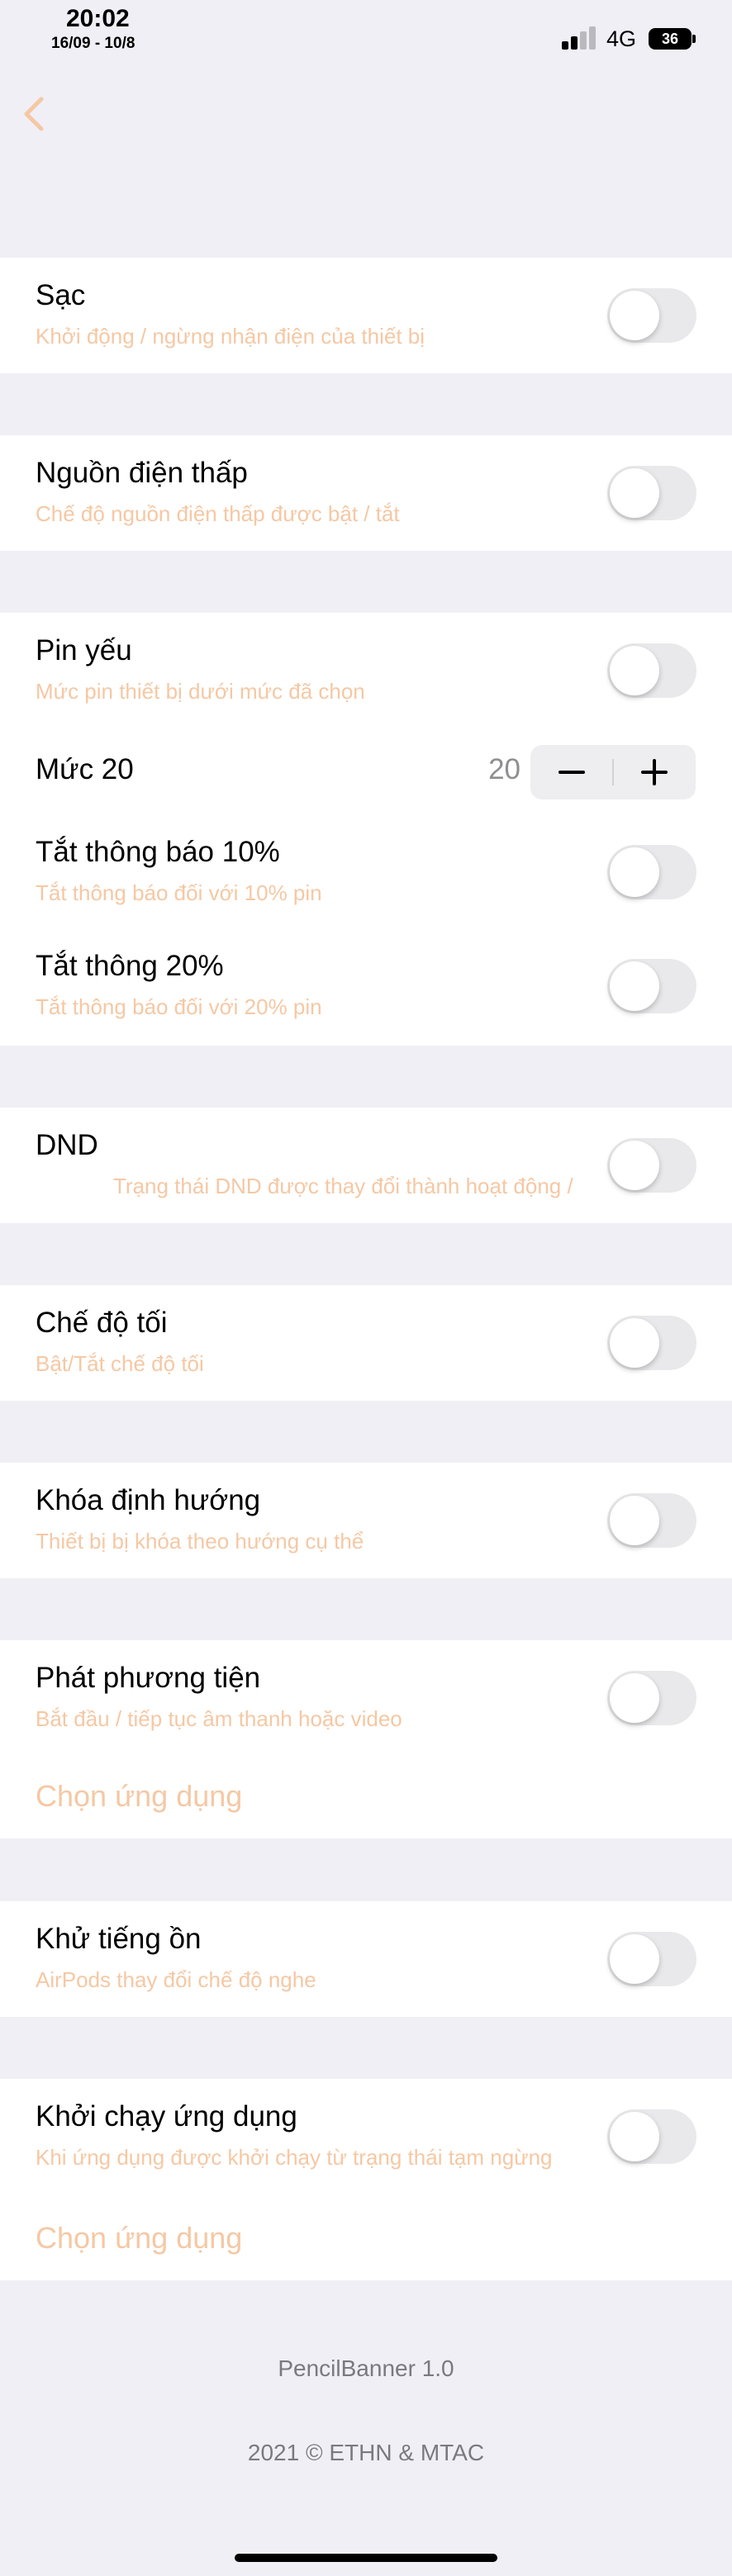 Image resolution: width=732 pixels, height=2576 pixels. What do you see at coordinates (651, 493) in the screenshot?
I see `low-power-toggle` at bounding box center [651, 493].